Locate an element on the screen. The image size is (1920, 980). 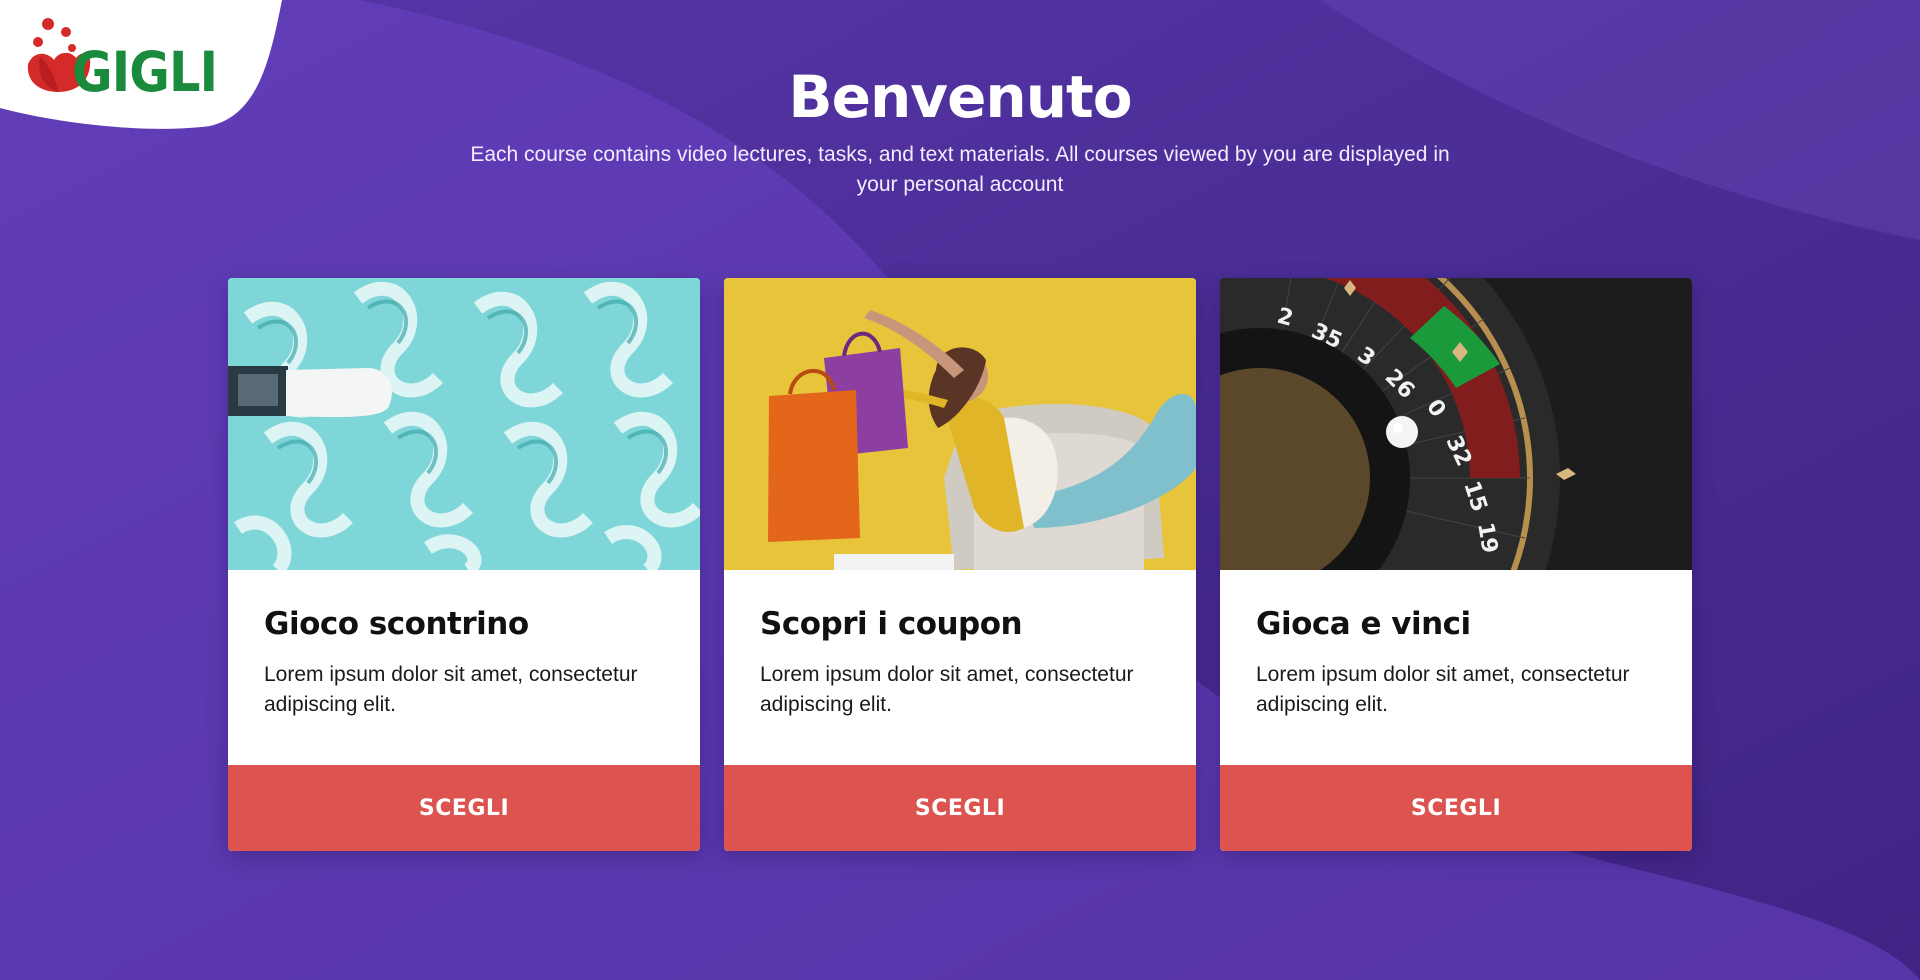
card-title: Gioco scontrino is located at coordinates (396, 624).